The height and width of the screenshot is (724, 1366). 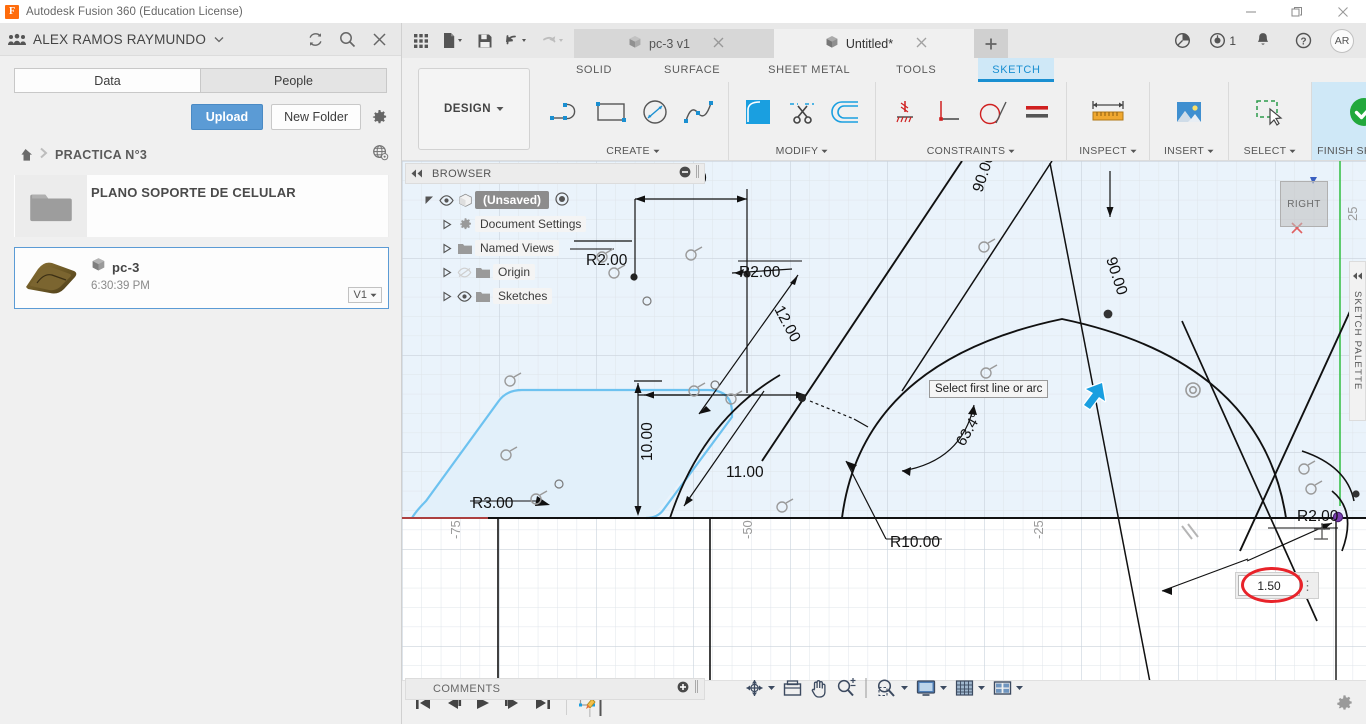 What do you see at coordinates (685, 174) in the screenshot?
I see `minus-circle-icon` at bounding box center [685, 174].